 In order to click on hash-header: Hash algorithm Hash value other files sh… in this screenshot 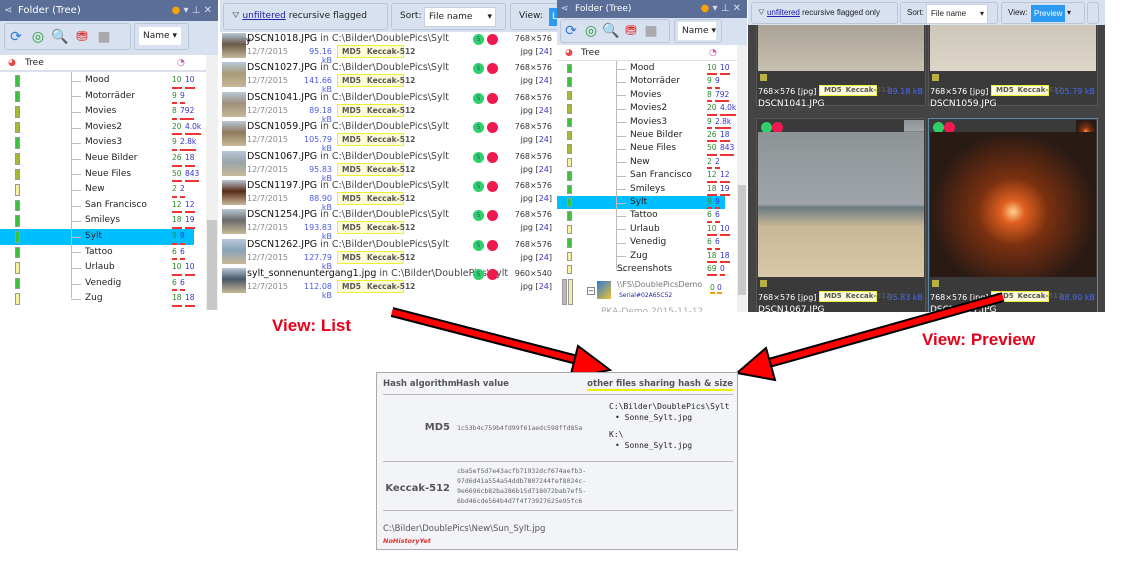, I will do `click(558, 387)`.